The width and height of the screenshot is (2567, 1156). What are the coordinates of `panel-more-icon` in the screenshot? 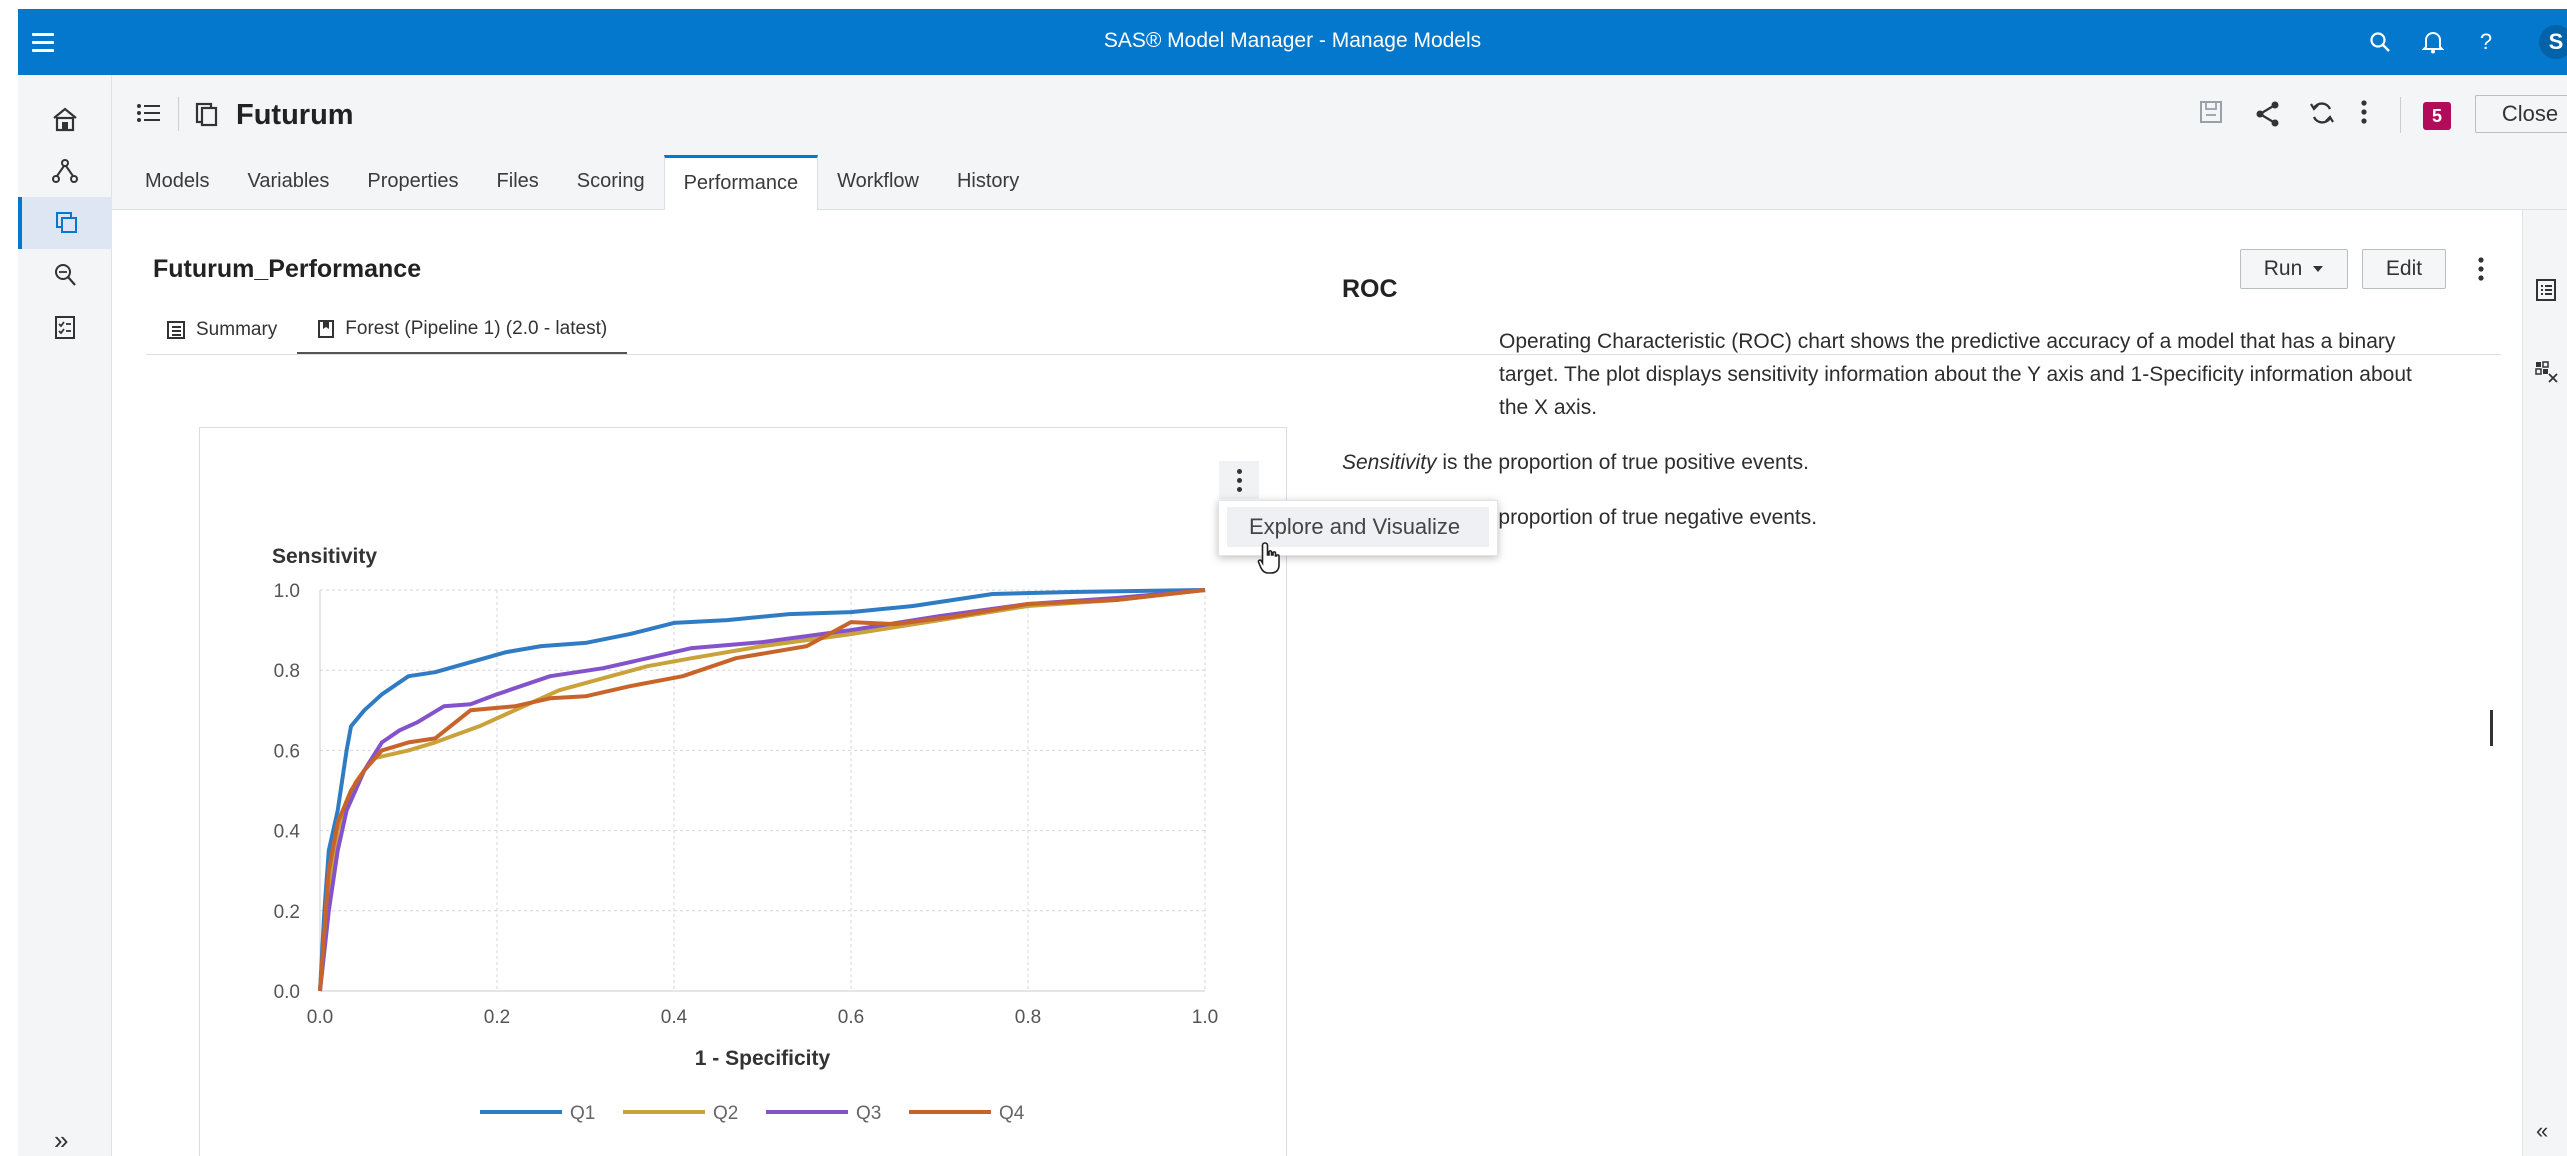 It's located at (2481, 271).